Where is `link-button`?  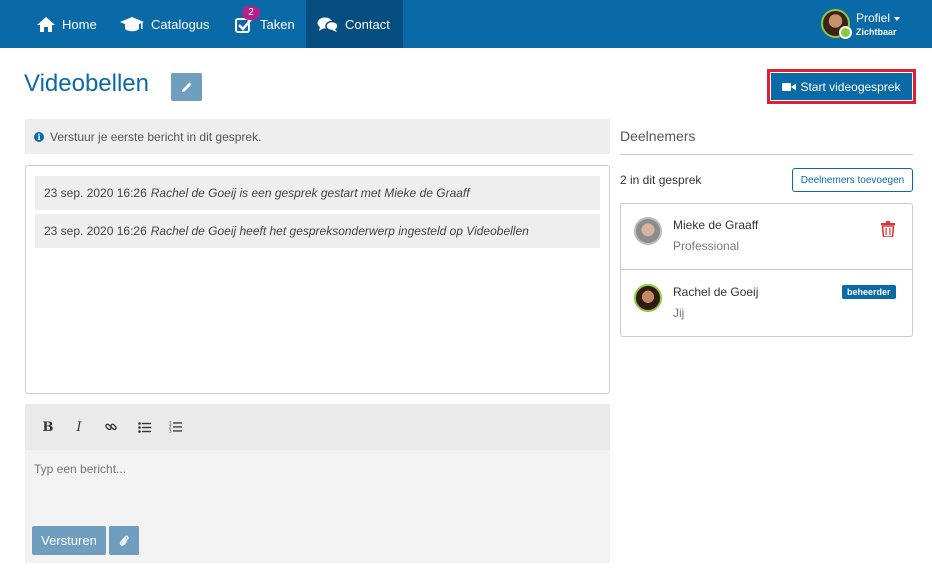 link-button is located at coordinates (111, 427).